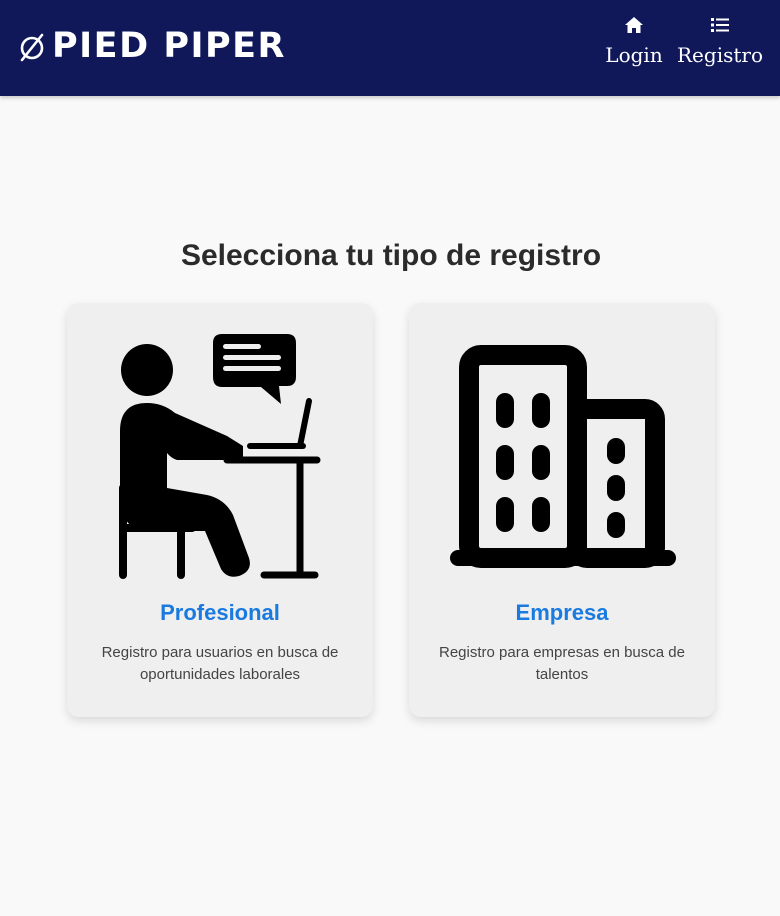 The width and height of the screenshot is (780, 916). Describe the element at coordinates (390, 48) in the screenshot. I see `navbar: PIED PIPER Login Registro` at that location.